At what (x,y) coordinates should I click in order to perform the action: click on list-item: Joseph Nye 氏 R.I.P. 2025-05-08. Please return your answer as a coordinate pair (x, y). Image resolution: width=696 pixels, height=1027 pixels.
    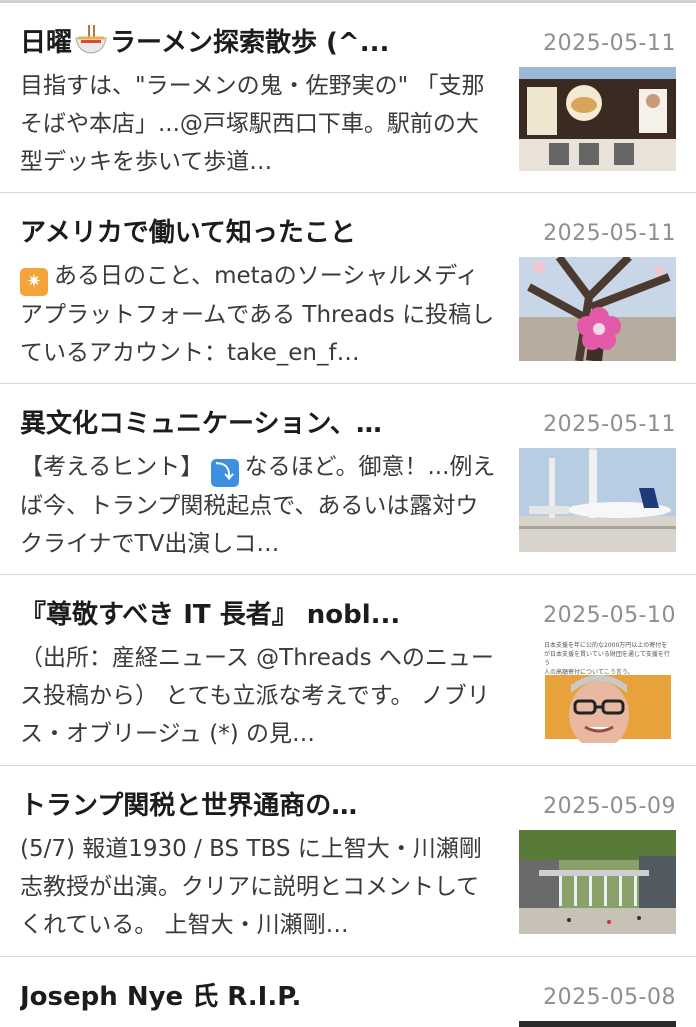
    Looking at the image, I should click on (348, 992).